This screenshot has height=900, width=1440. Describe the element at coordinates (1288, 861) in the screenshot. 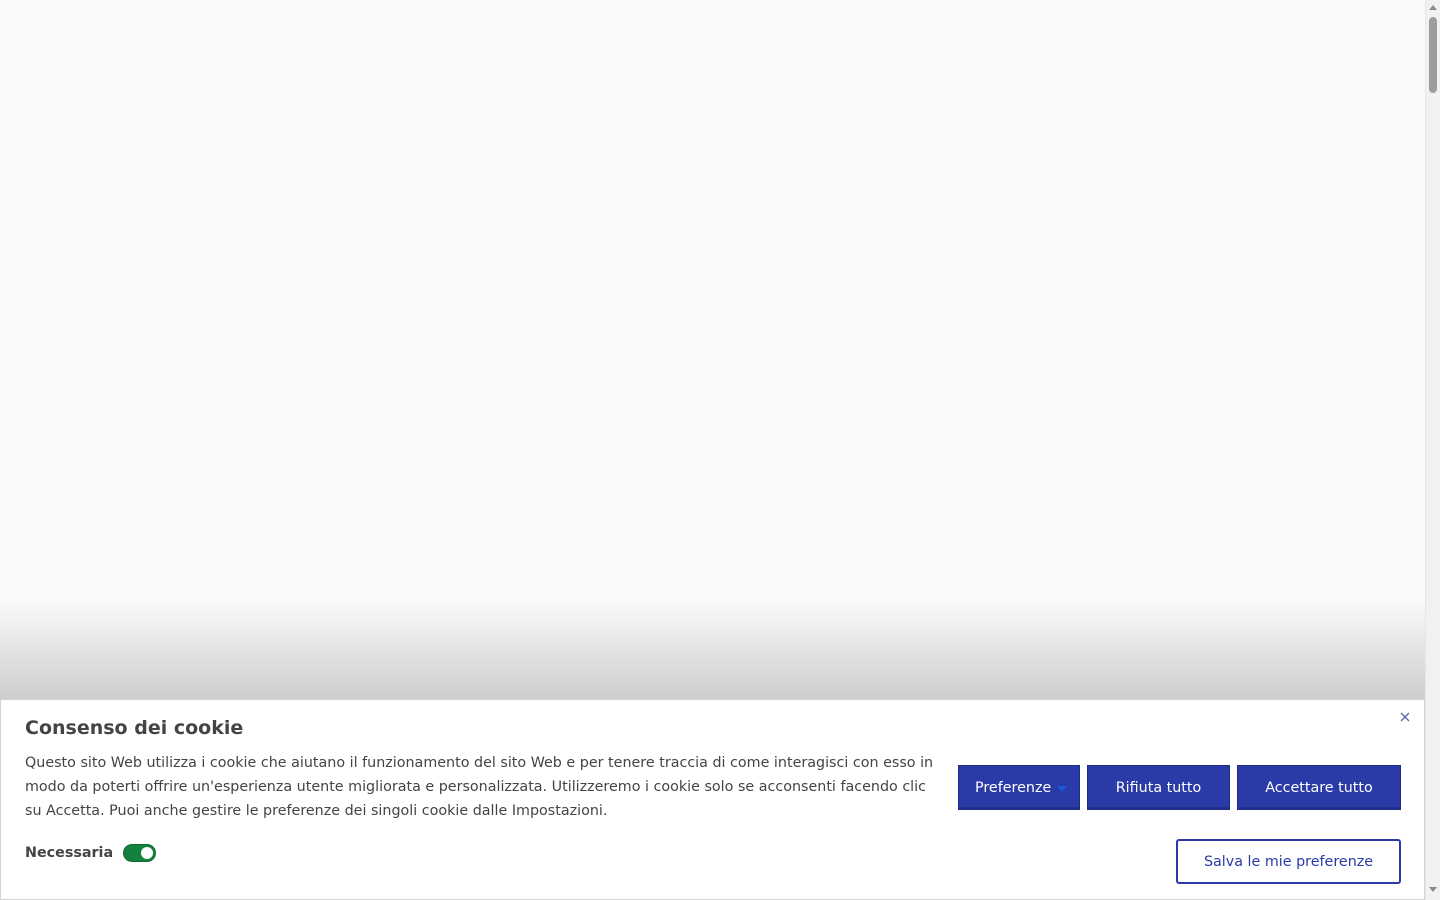

I see `save-preferences-button: Salva le mie preferenze` at that location.